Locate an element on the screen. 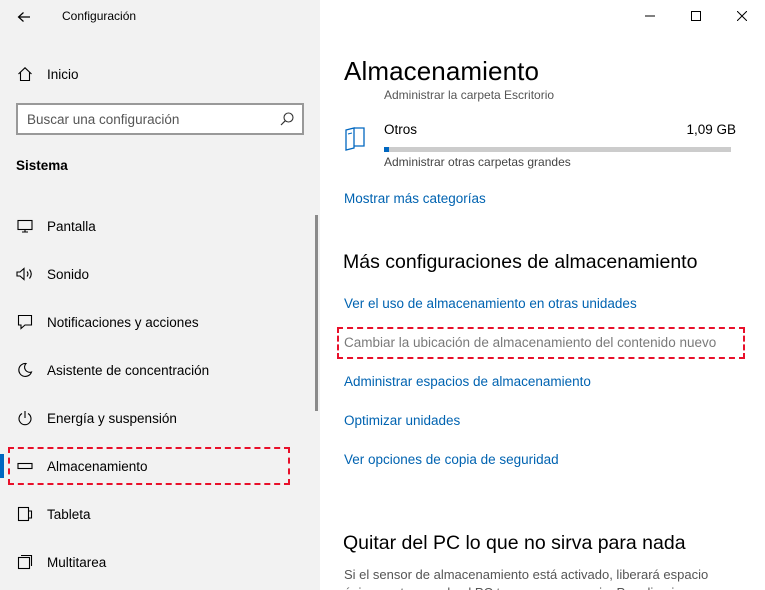  close-button is located at coordinates (742, 16).